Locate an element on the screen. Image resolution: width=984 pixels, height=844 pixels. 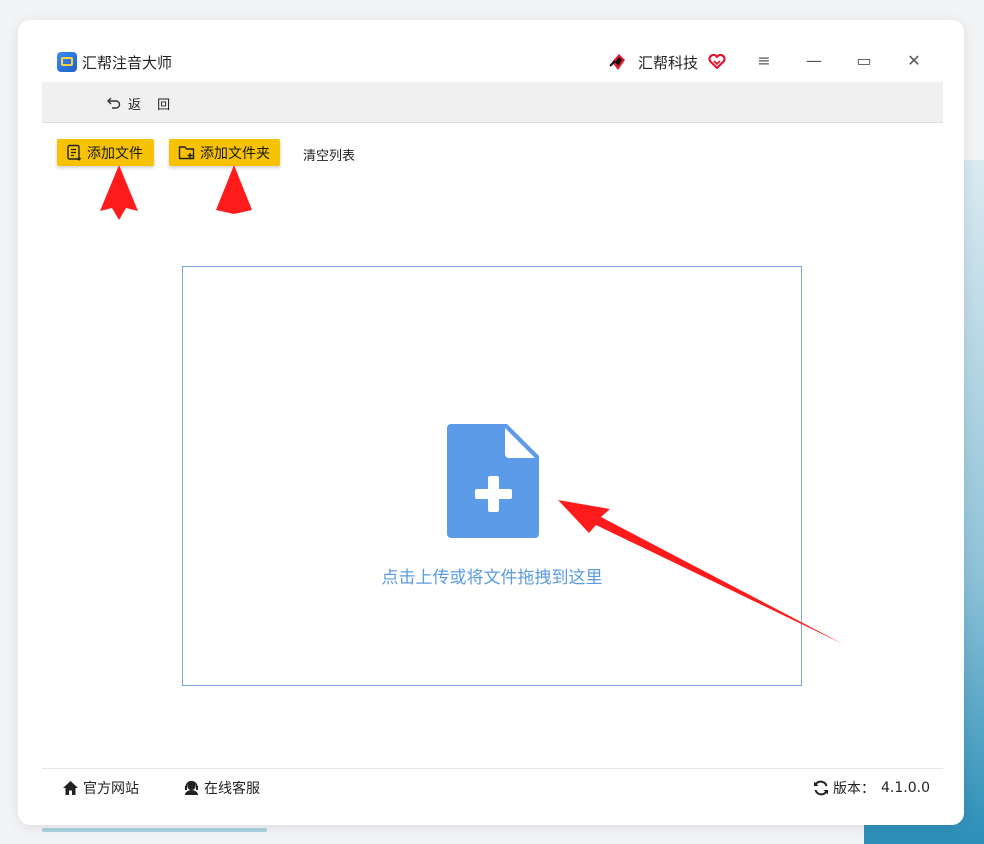
app-title: 汇帮注音大师 is located at coordinates (127, 63).